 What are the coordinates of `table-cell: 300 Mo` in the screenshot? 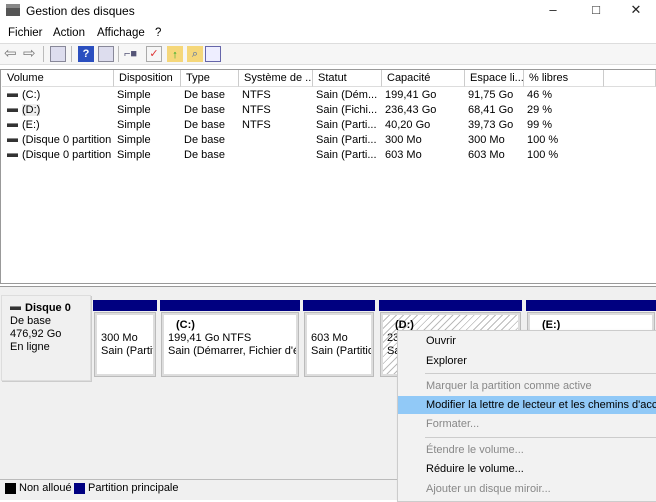 It's located at (403, 140).